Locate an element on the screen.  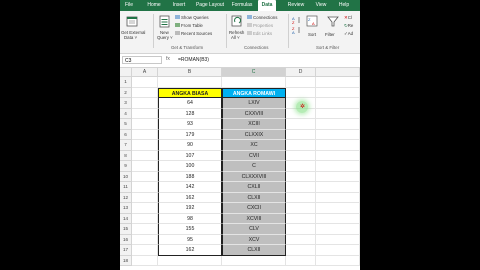
row-header: 9 is located at coordinates (126, 166).